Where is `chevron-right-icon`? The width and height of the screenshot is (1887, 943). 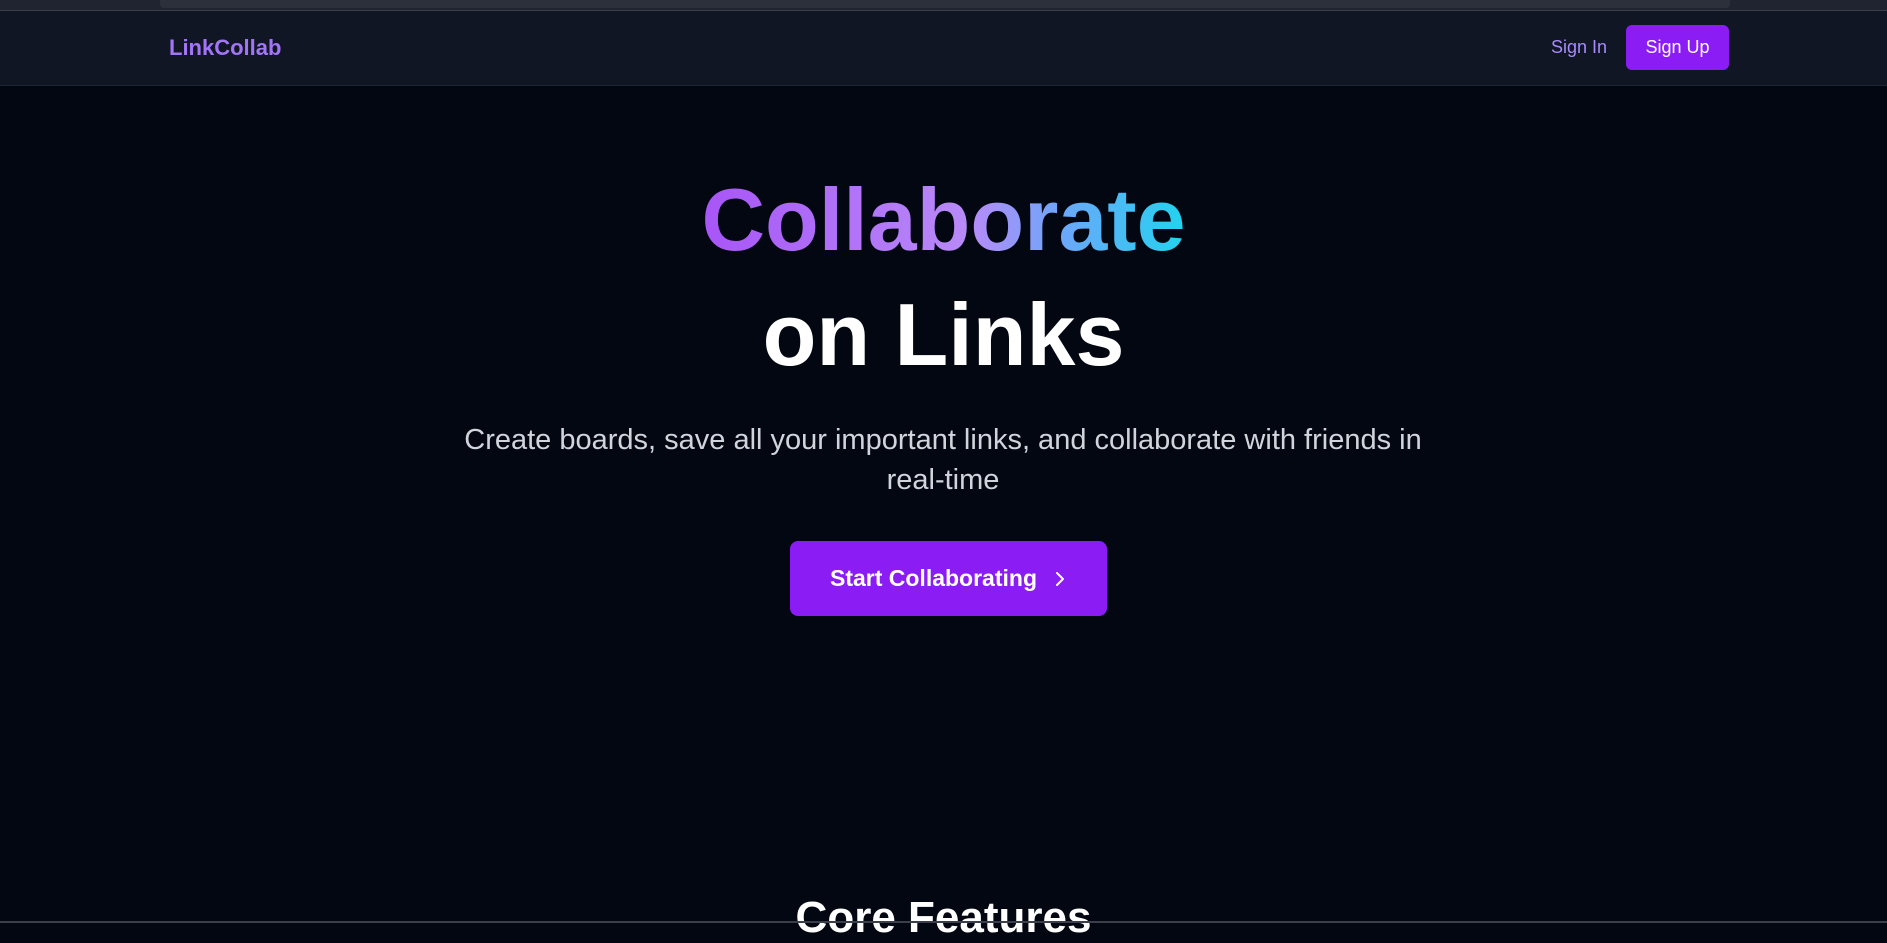
chevron-right-icon is located at coordinates (1060, 579).